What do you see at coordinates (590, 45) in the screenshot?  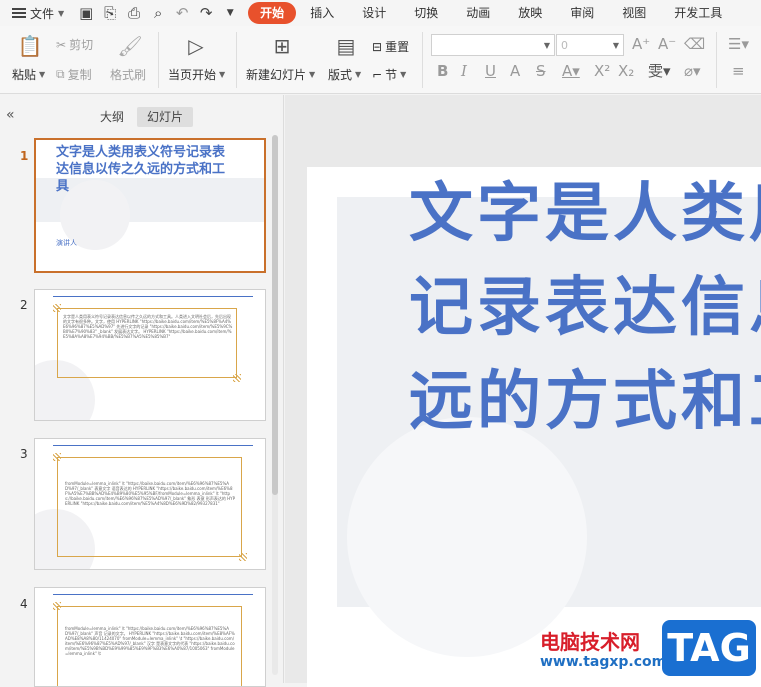 I see `font-size-combo: 0 ▼` at bounding box center [590, 45].